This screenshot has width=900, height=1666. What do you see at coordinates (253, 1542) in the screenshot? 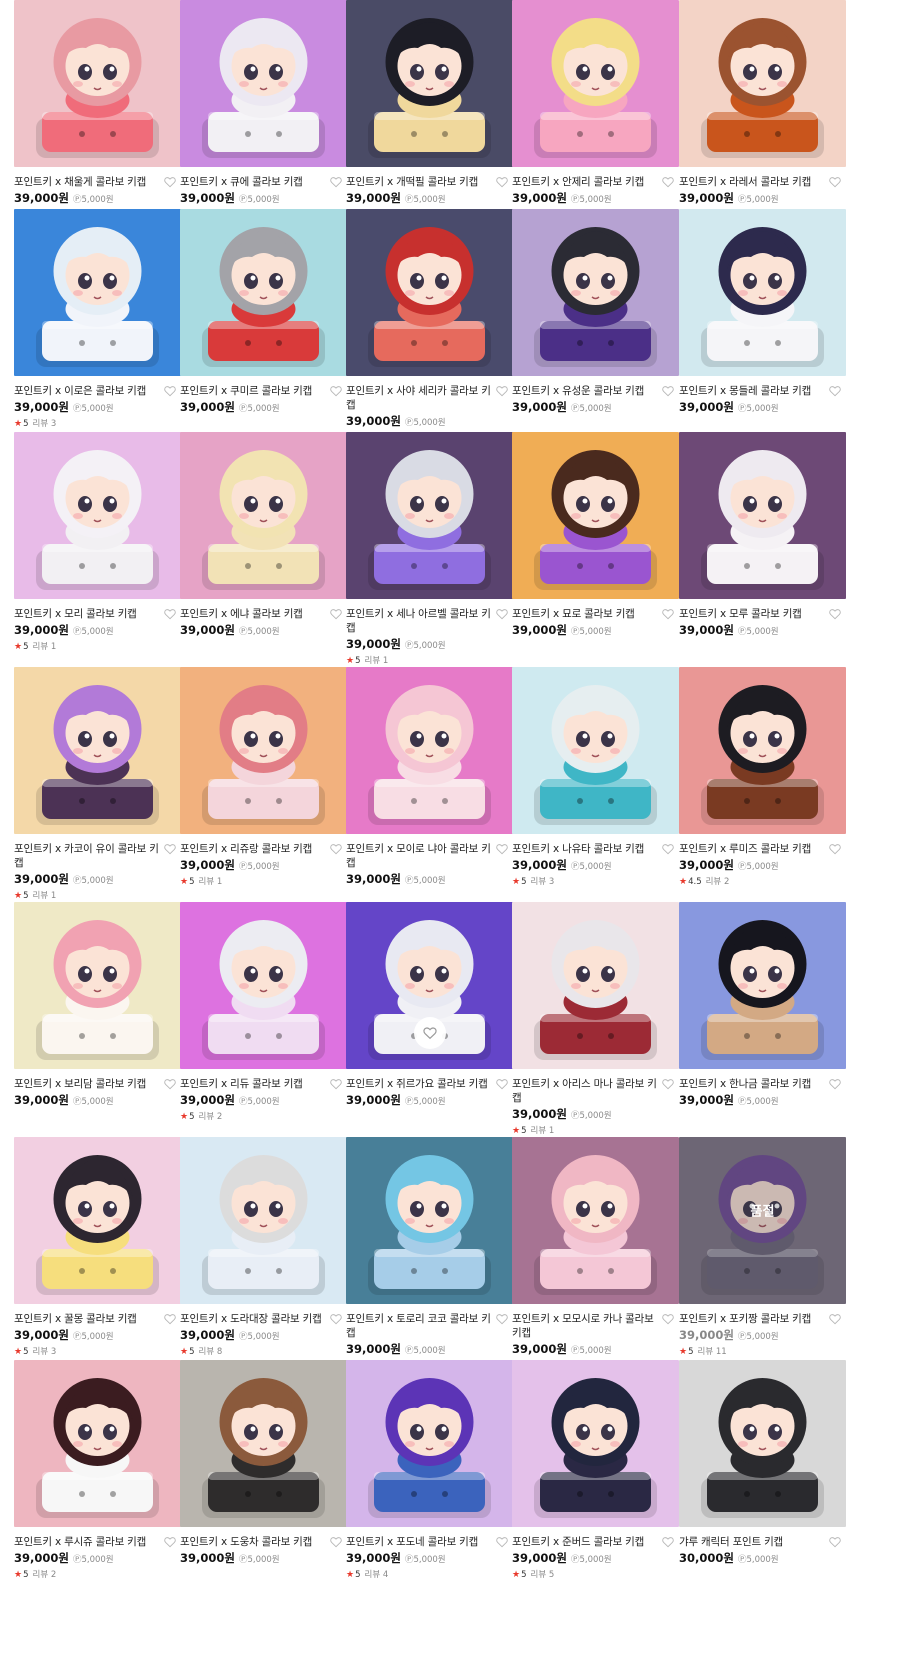
I see `product-name: 포인트키 x 도웅차 콜라보 키캡` at bounding box center [253, 1542].